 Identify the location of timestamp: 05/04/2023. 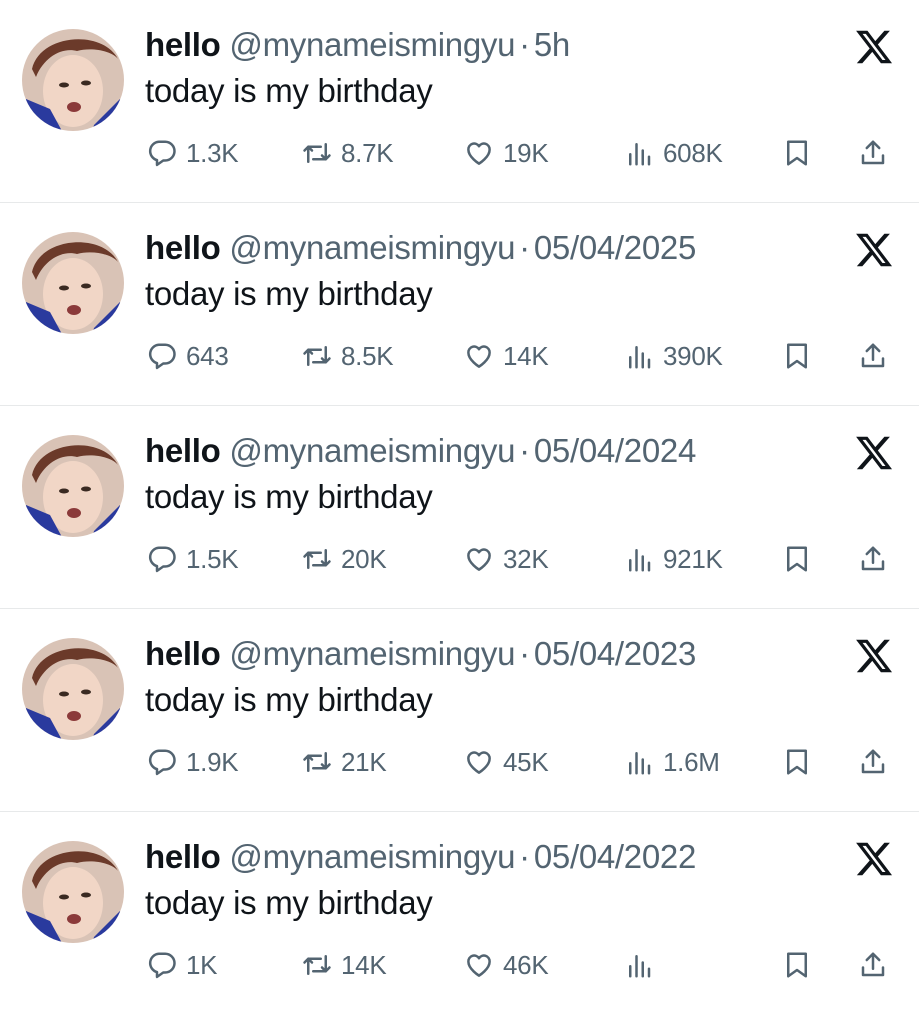
(615, 653).